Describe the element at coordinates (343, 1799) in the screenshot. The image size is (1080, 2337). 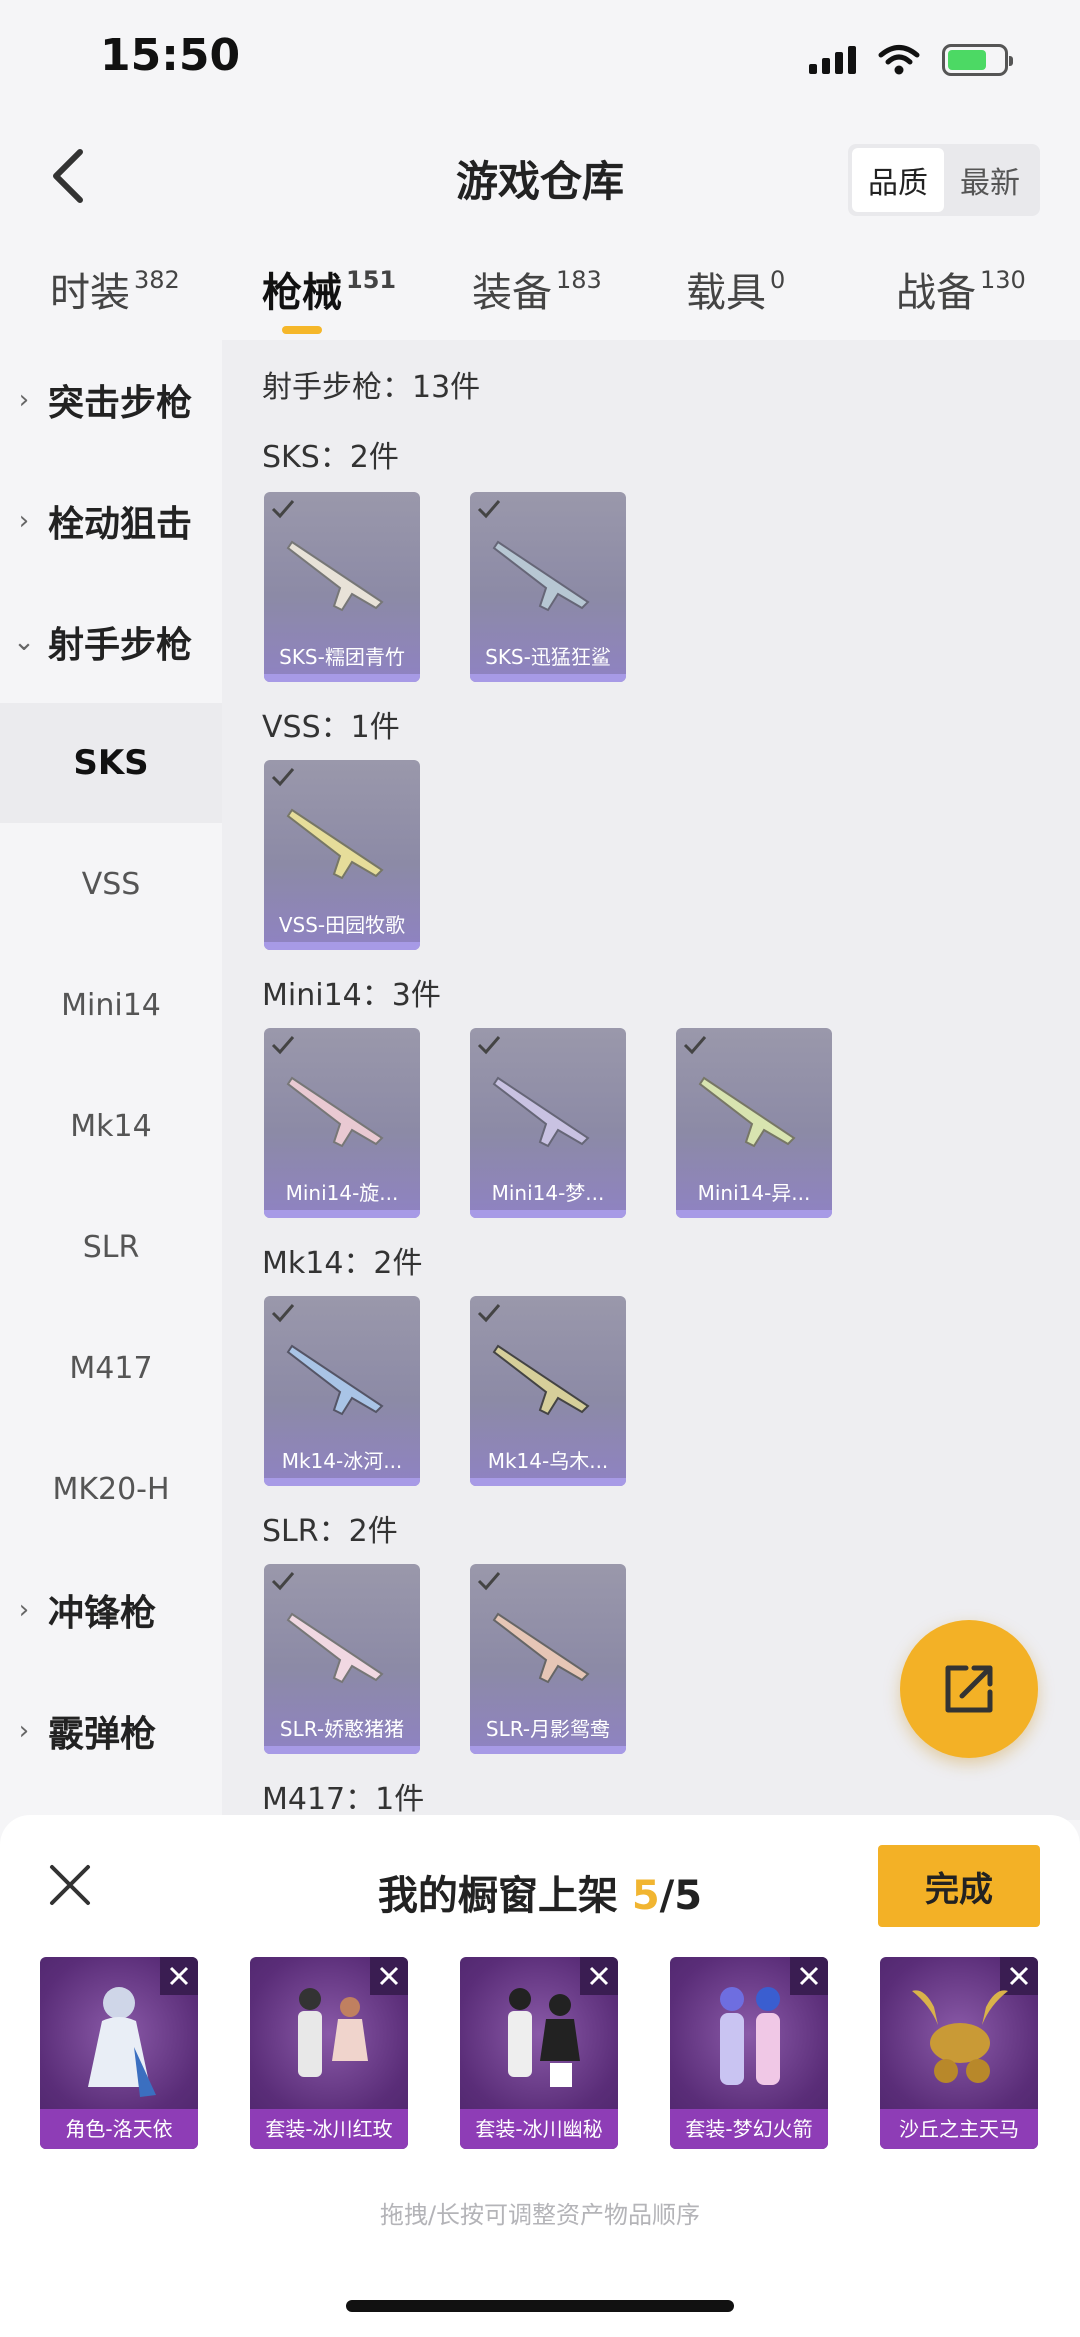
I see `group-title: M417：1件` at that location.